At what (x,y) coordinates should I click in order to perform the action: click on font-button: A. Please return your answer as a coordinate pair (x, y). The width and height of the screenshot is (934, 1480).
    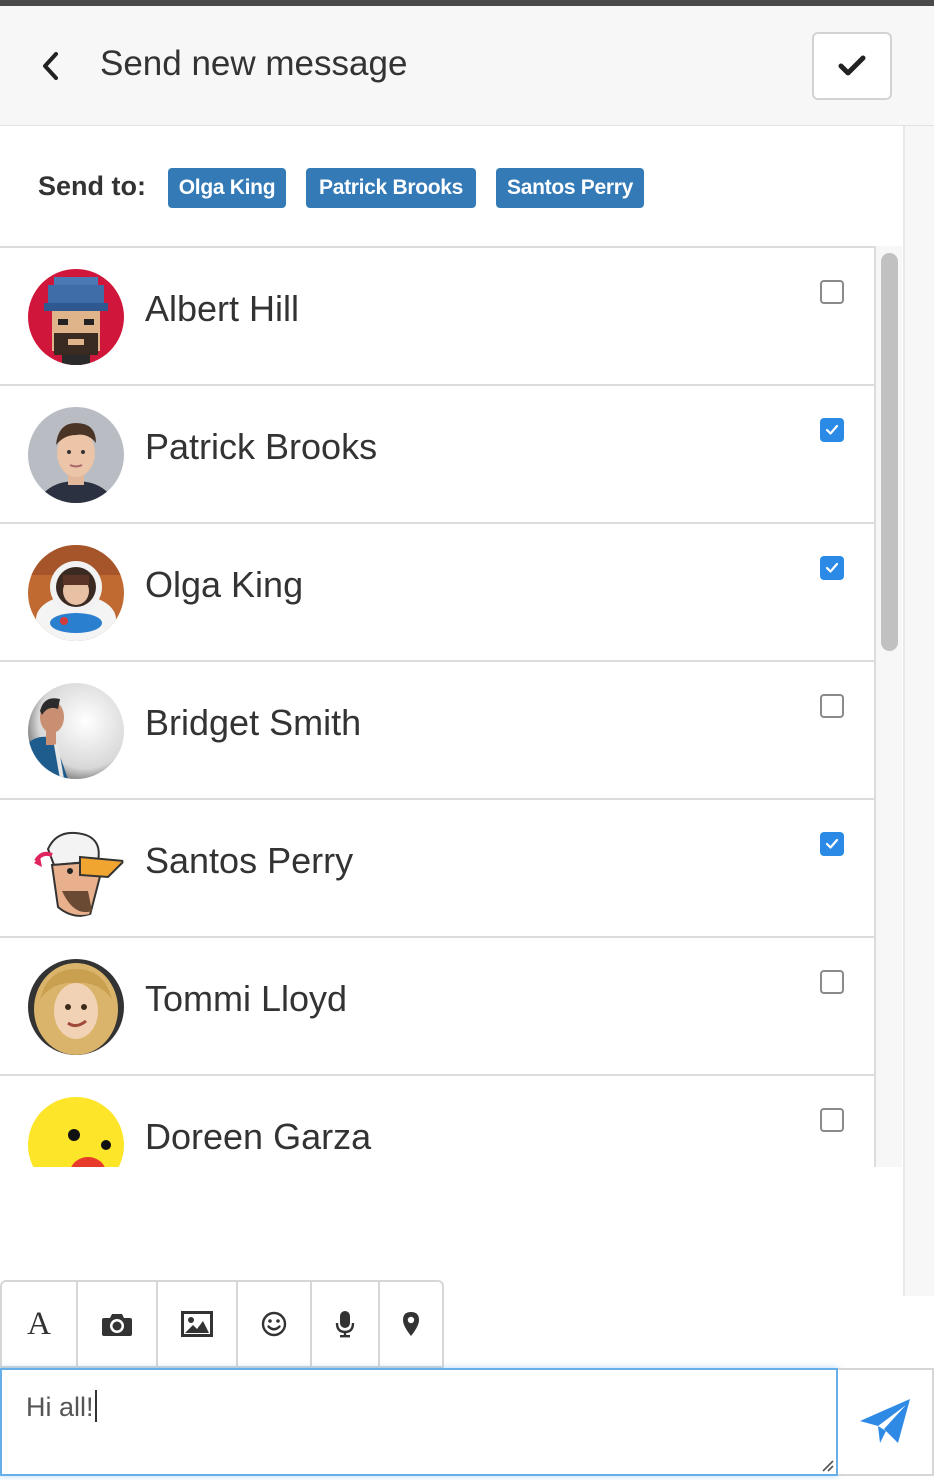
    Looking at the image, I should click on (40, 1324).